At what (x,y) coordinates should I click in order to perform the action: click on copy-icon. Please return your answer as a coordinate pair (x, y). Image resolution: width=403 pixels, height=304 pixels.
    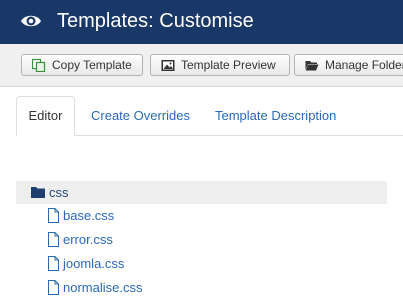
    Looking at the image, I should click on (39, 65).